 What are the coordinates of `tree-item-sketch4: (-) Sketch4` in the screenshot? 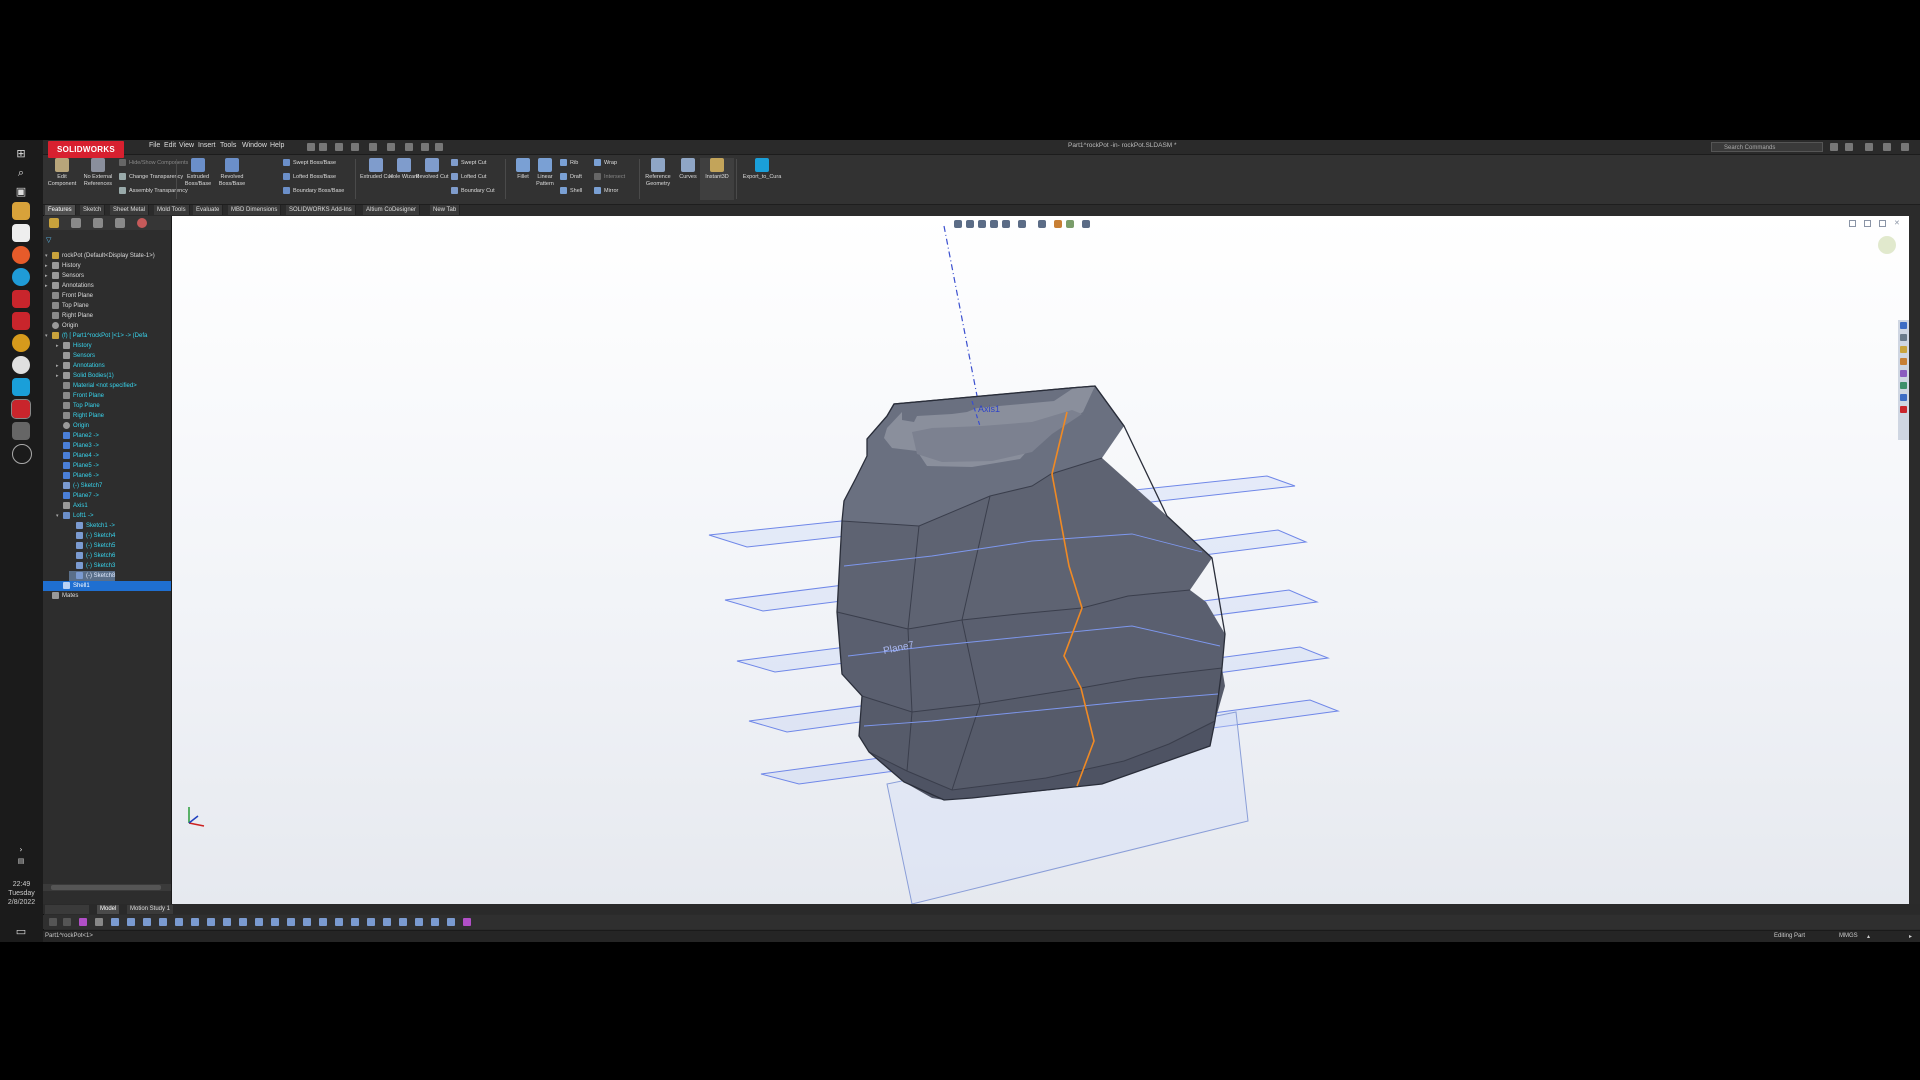 It's located at (92, 536).